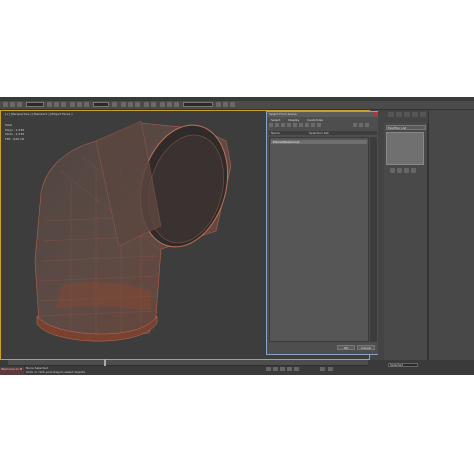  What do you see at coordinates (137, 104) in the screenshot?
I see `percent-snap-icon` at bounding box center [137, 104].